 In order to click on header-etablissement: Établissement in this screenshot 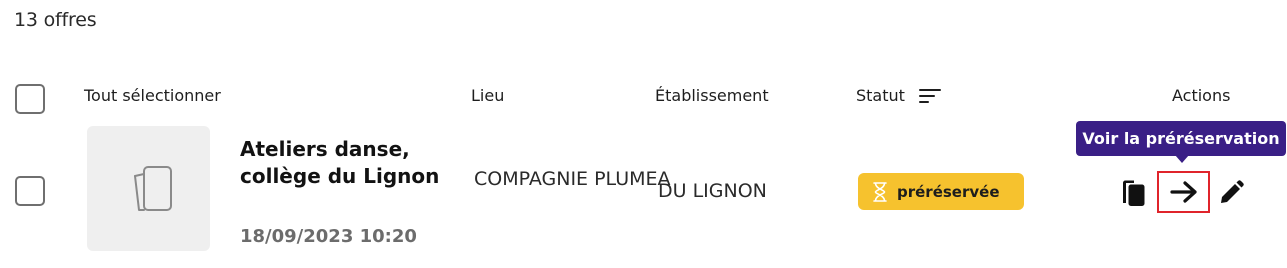, I will do `click(712, 95)`.